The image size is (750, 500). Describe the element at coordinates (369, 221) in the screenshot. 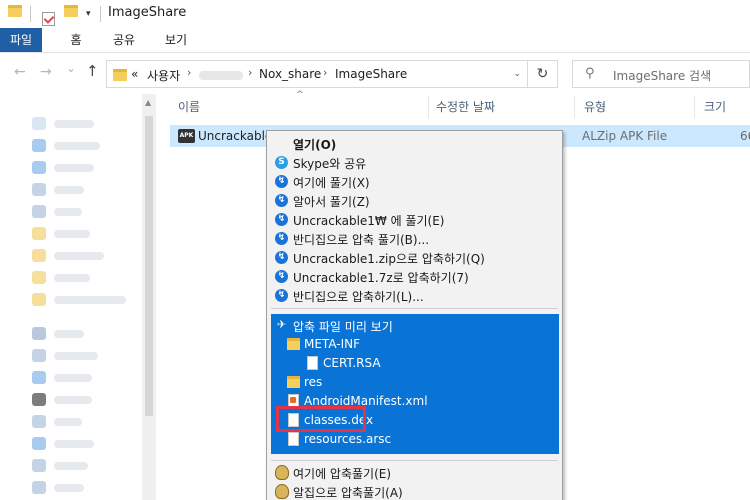

I see `menu-item-label: Uncrackable1₩ 에 풀기(E)` at that location.